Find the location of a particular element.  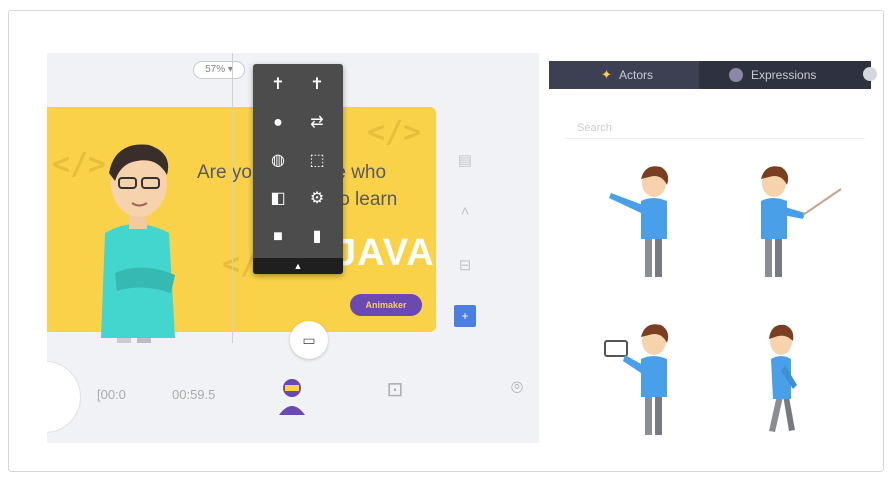

library-search-input: Search is located at coordinates (715, 128).